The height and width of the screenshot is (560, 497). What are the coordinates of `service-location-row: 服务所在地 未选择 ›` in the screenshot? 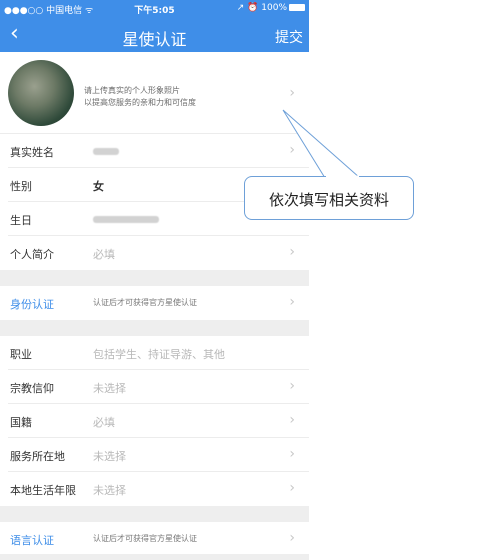 It's located at (154, 455).